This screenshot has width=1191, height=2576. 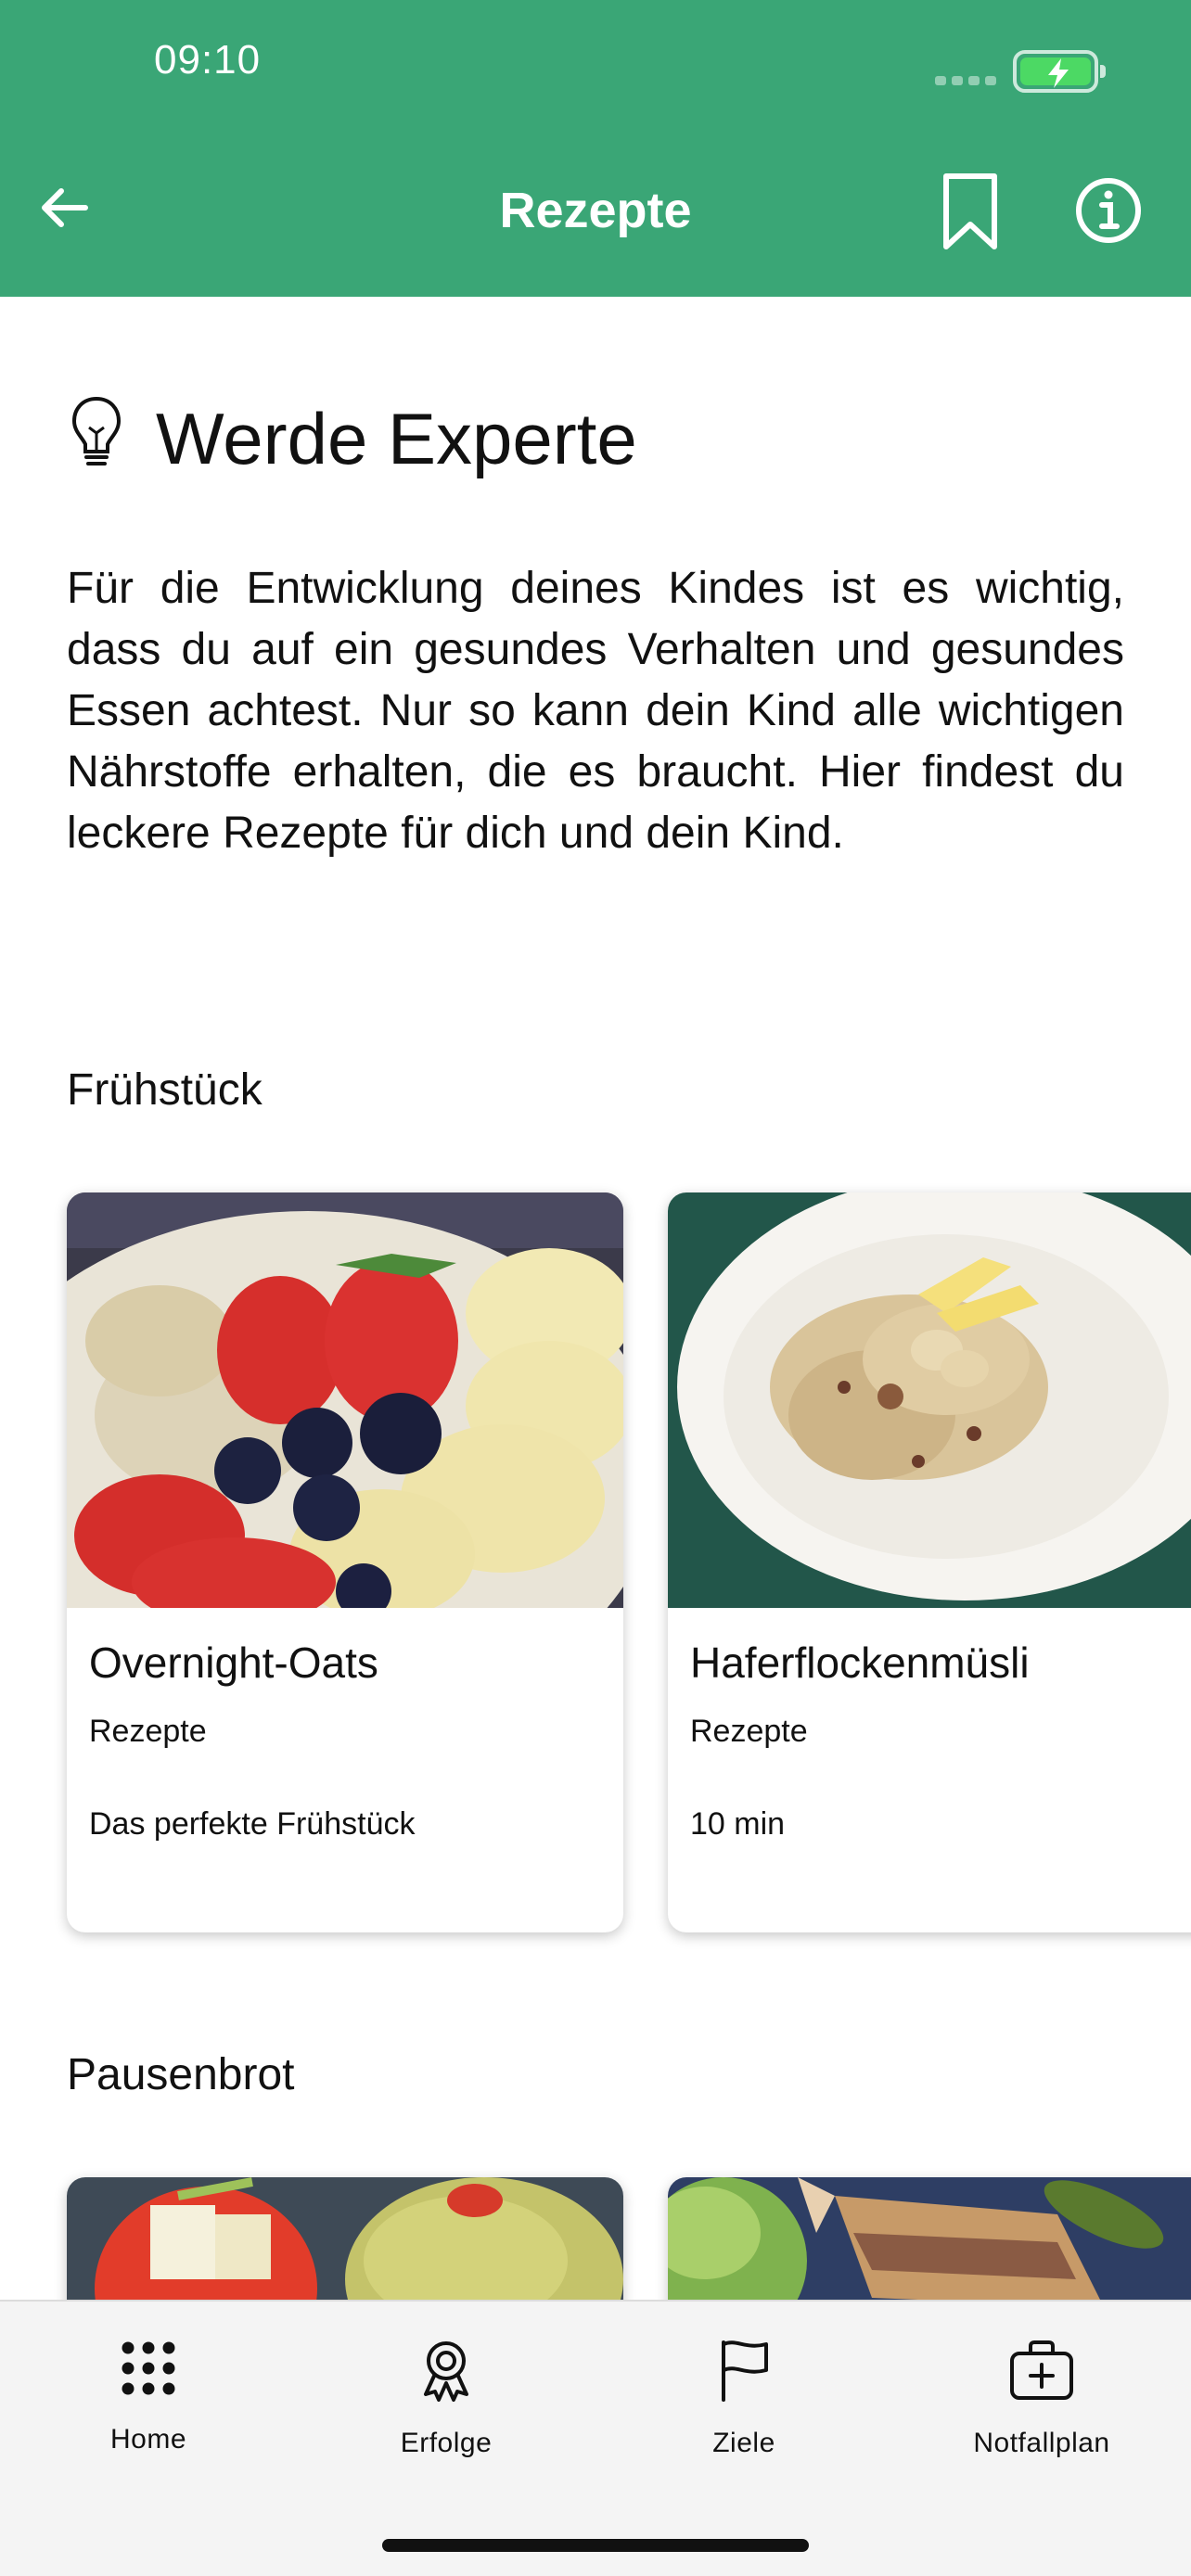 What do you see at coordinates (860, 1663) in the screenshot?
I see `recipe-title: Haferflockenmüsli` at bounding box center [860, 1663].